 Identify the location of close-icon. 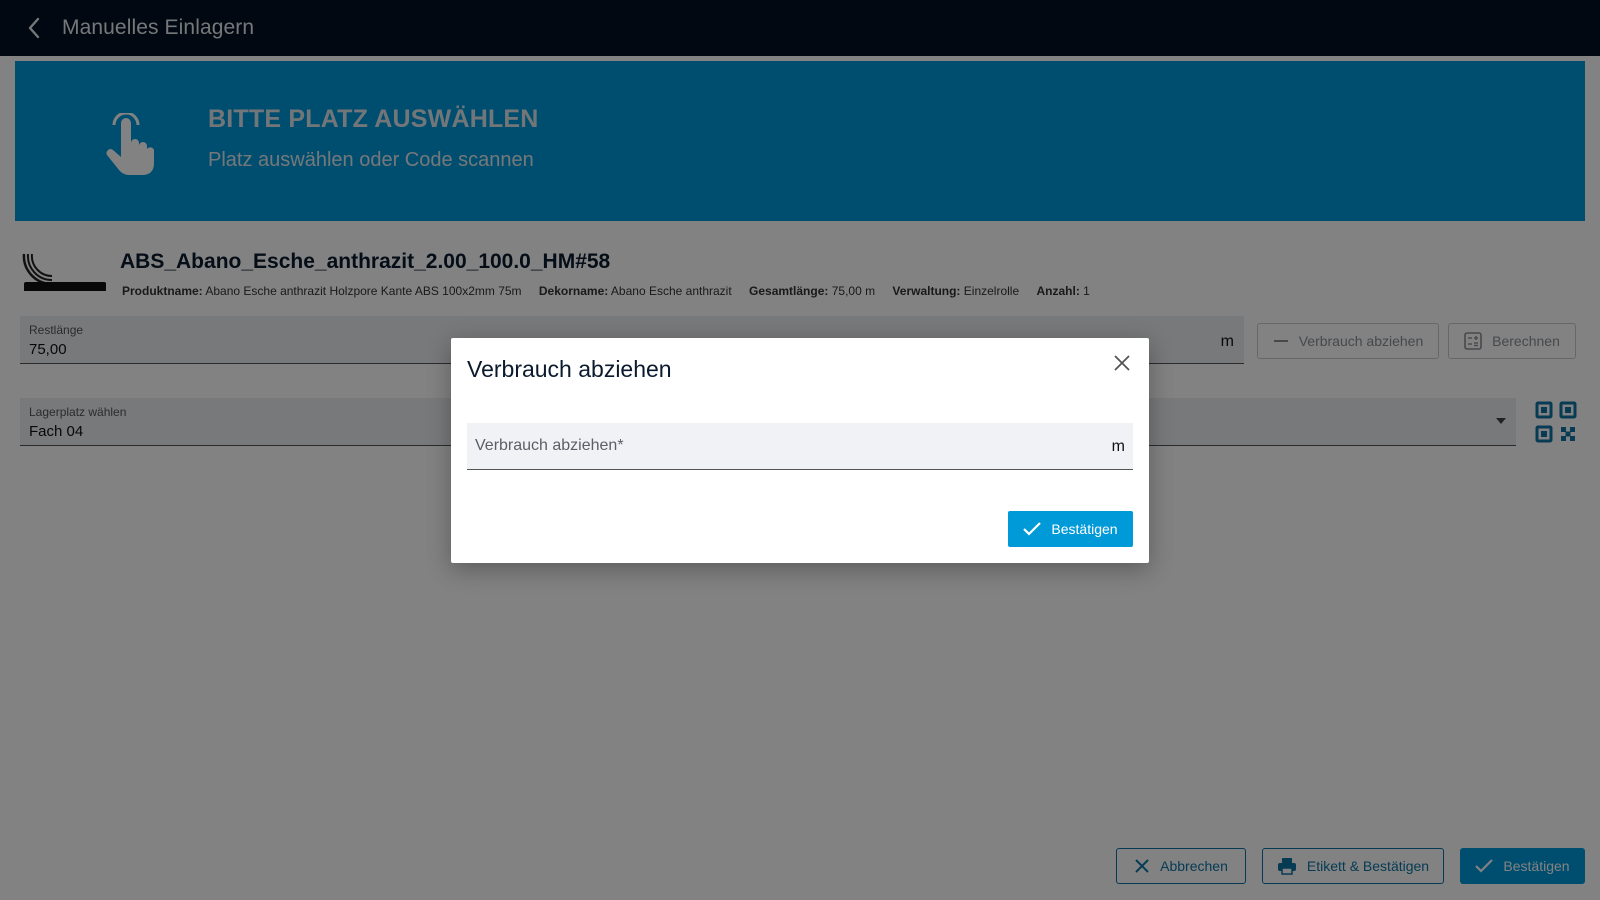
(1122, 363).